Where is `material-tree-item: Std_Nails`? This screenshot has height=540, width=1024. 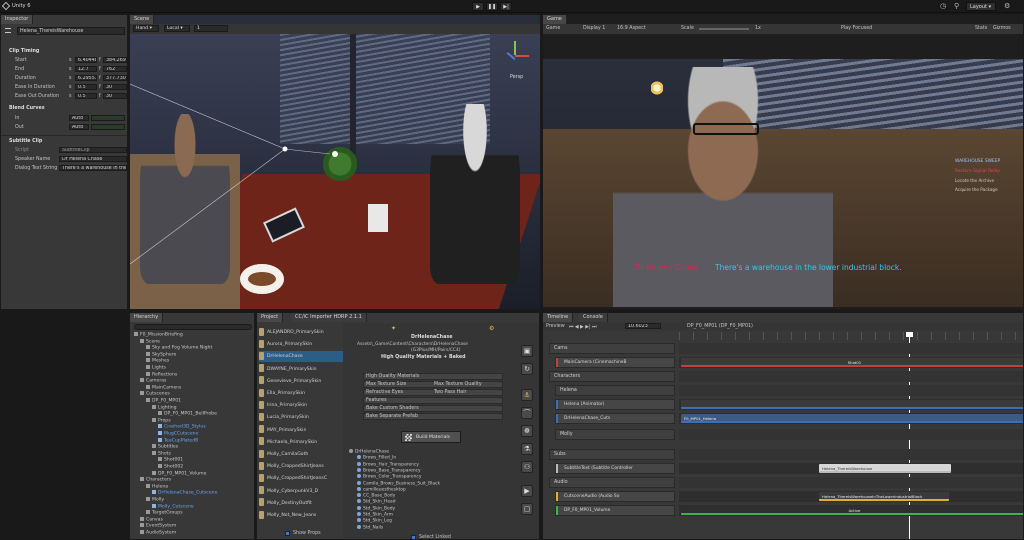
material-tree-item: Std_Nails is located at coordinates (370, 527).